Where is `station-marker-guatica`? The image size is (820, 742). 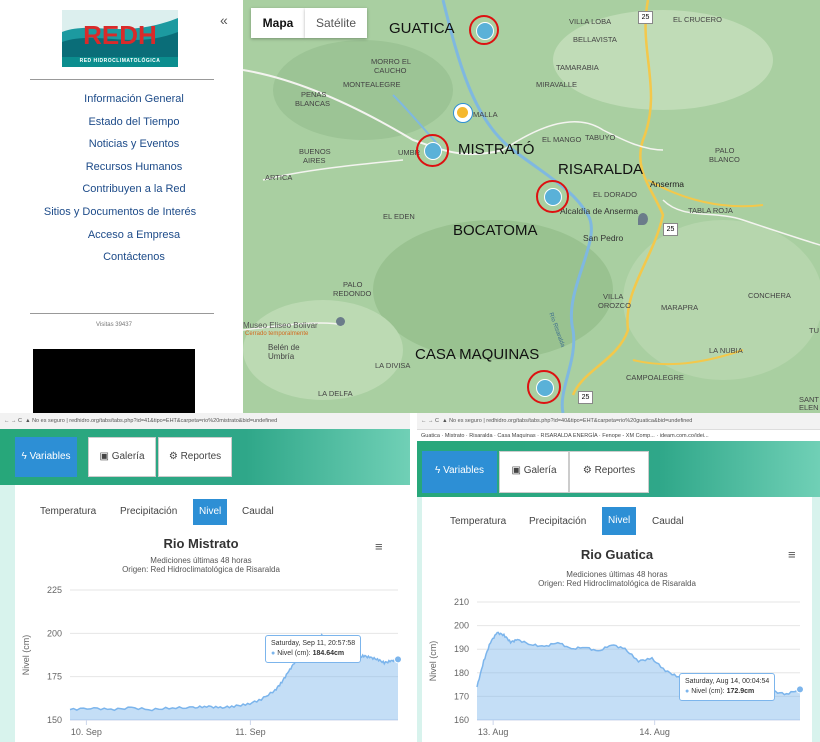 station-marker-guatica is located at coordinates (484, 30).